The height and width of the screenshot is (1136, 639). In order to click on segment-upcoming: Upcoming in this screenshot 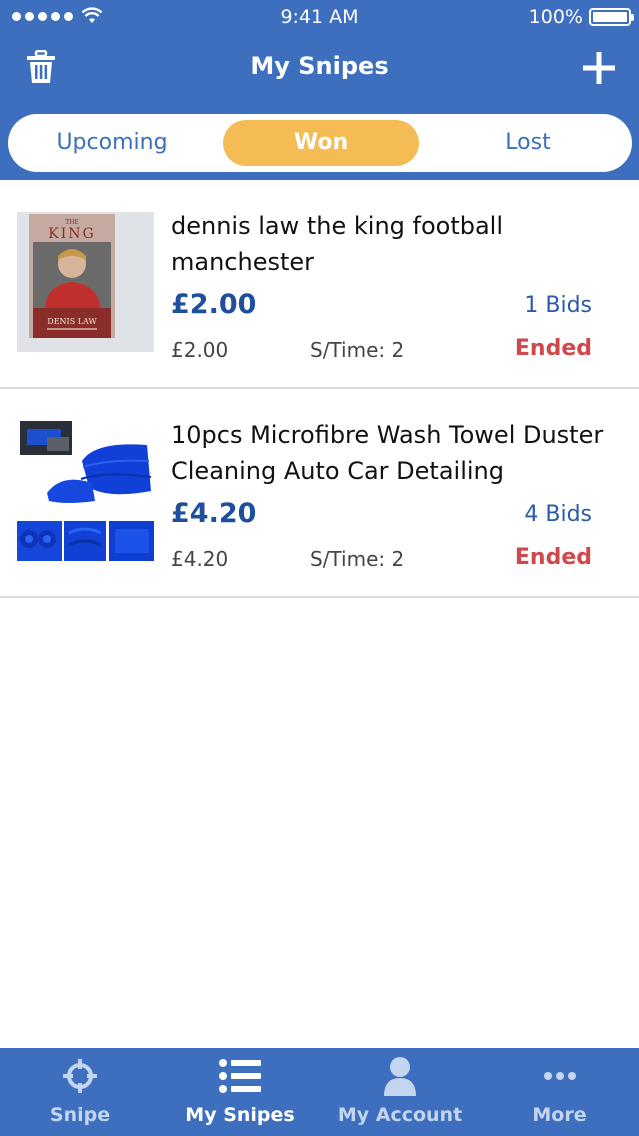, I will do `click(112, 143)`.